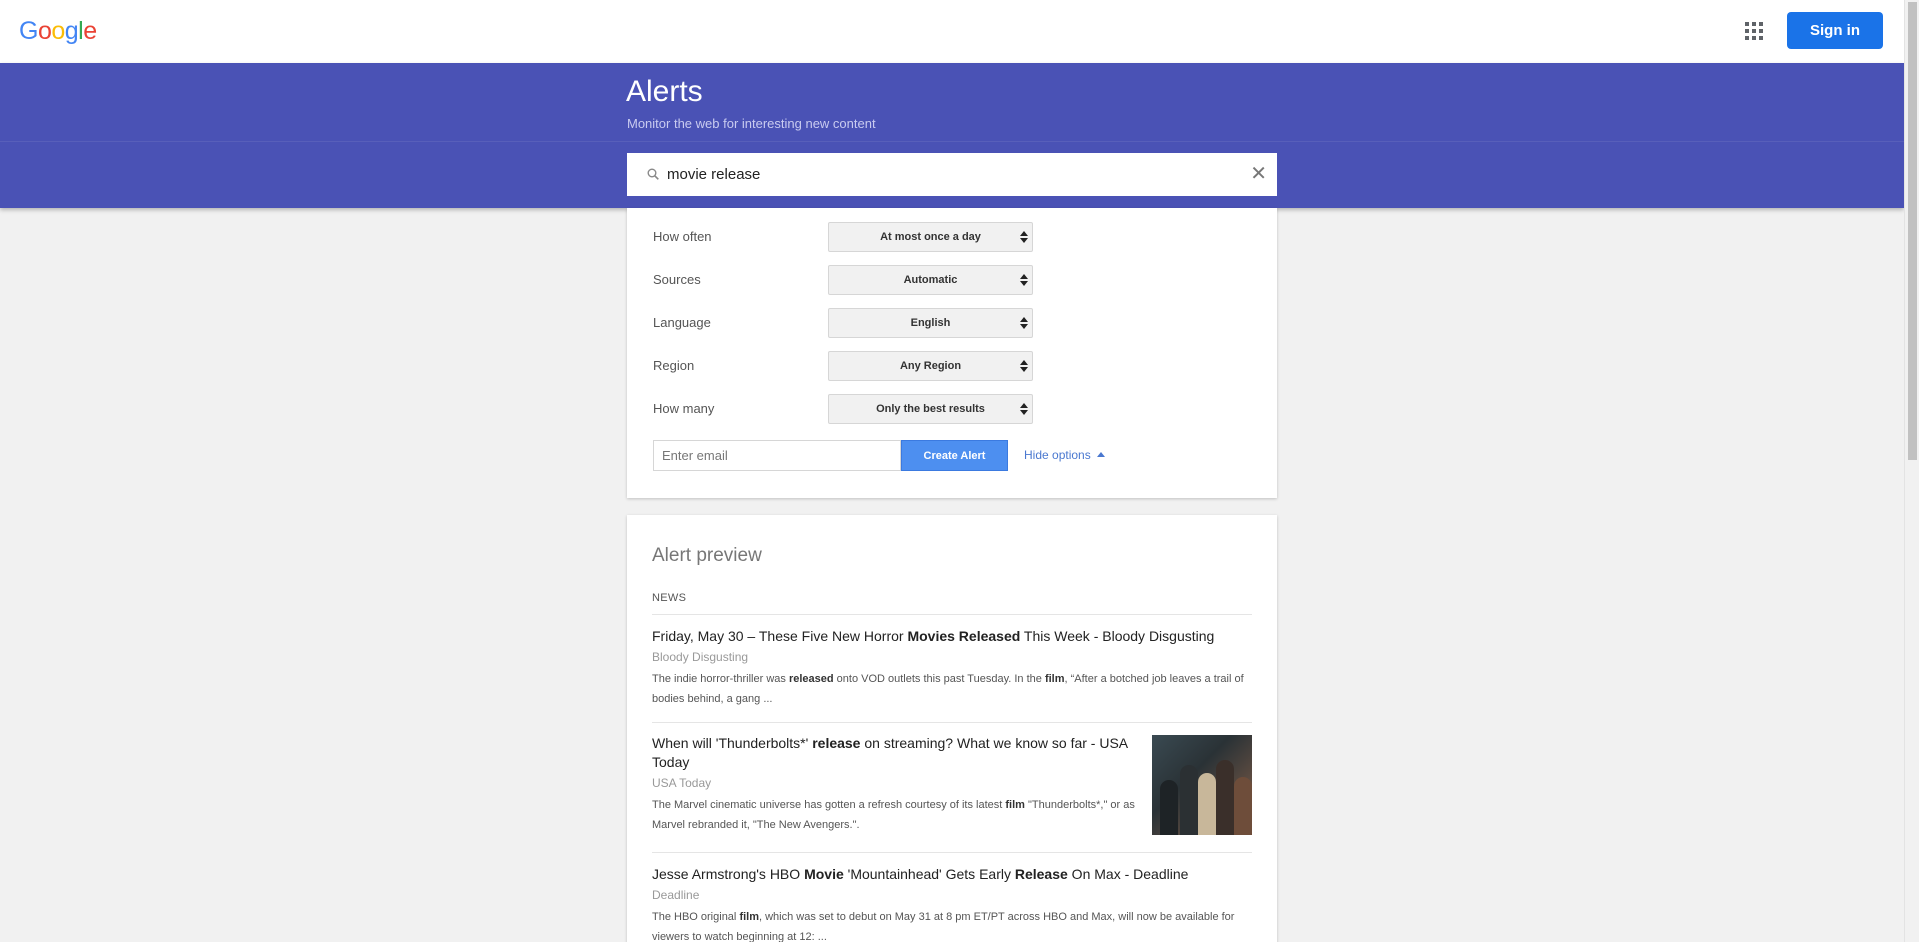  What do you see at coordinates (952, 31) in the screenshot?
I see `top-bar: Google Sign in` at bounding box center [952, 31].